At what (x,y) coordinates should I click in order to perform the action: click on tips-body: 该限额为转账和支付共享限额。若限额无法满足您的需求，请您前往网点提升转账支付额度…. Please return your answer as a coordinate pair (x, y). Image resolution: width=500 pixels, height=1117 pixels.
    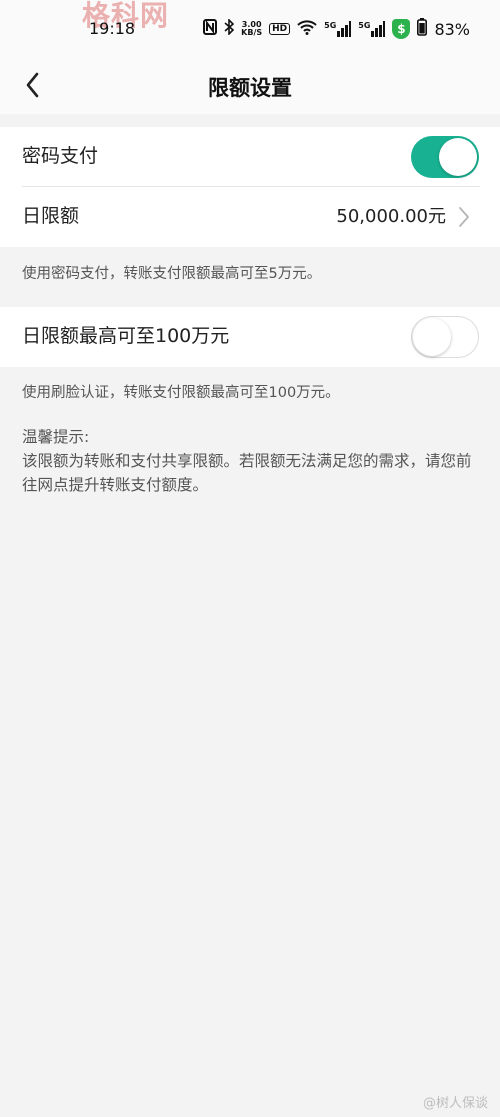
    Looking at the image, I should click on (247, 473).